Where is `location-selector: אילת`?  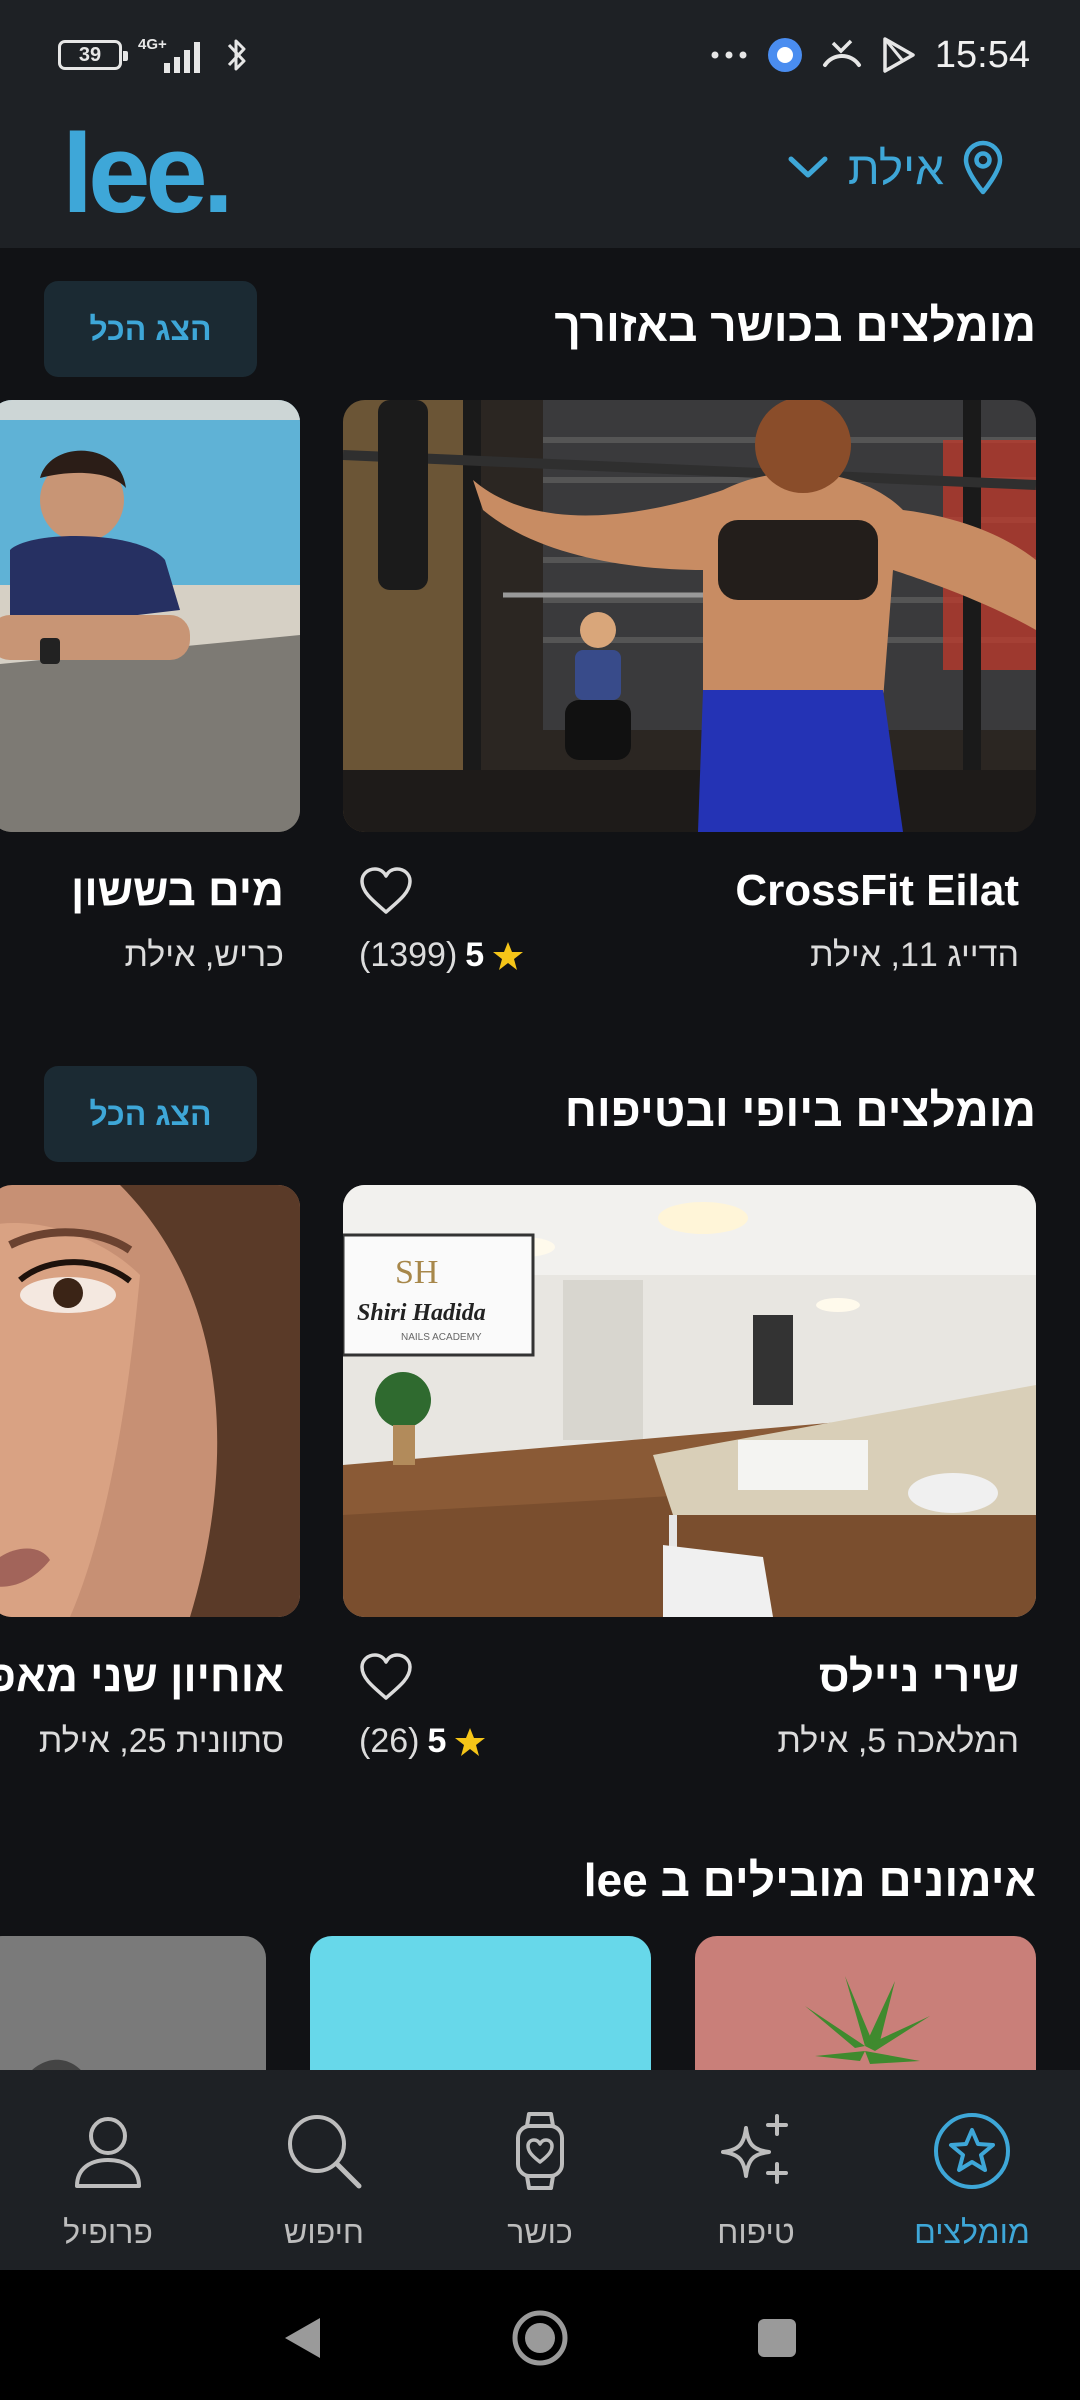 location-selector: אילת is located at coordinates (895, 168).